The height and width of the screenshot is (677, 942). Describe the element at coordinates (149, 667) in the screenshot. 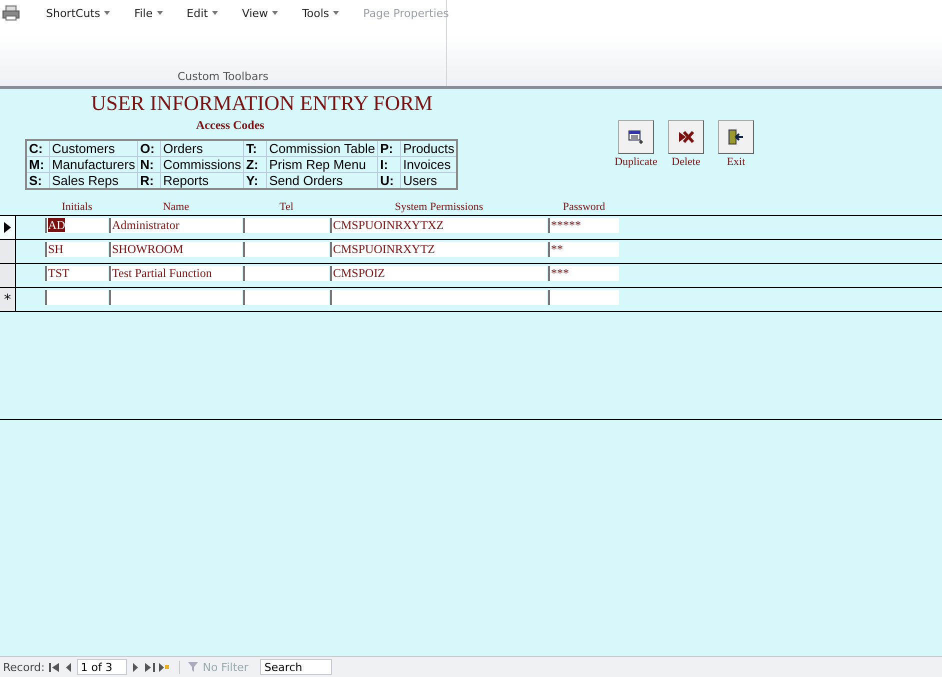

I see `last-record-icon` at that location.